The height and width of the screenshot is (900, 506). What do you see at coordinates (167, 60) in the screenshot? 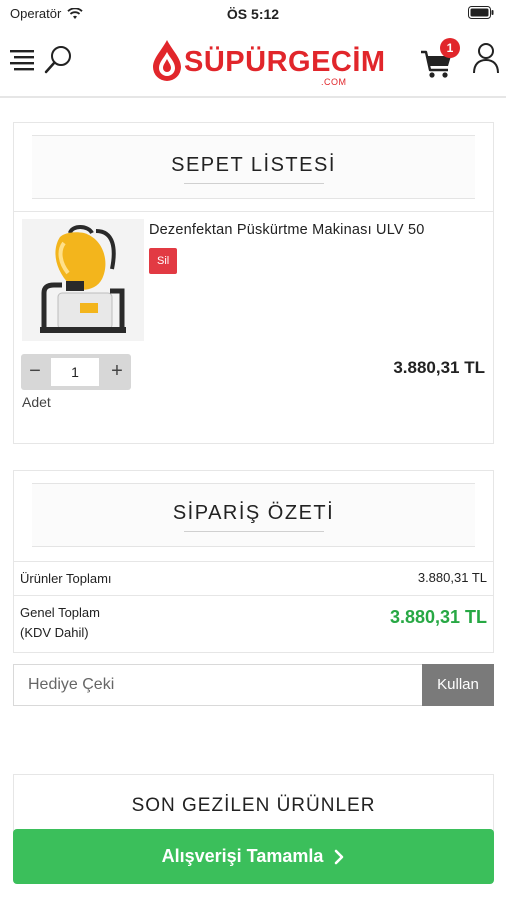
I see `logo-drop-icon` at bounding box center [167, 60].